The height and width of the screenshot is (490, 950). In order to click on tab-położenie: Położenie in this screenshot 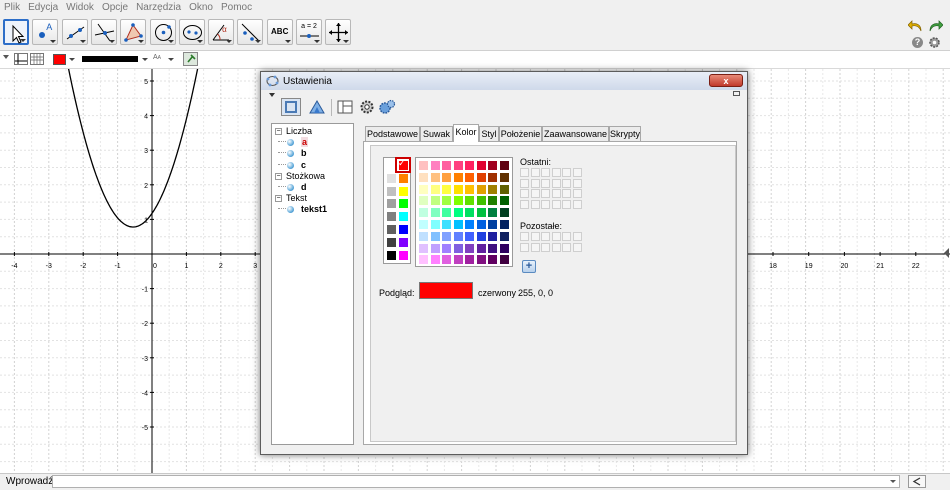, I will do `click(520, 133)`.